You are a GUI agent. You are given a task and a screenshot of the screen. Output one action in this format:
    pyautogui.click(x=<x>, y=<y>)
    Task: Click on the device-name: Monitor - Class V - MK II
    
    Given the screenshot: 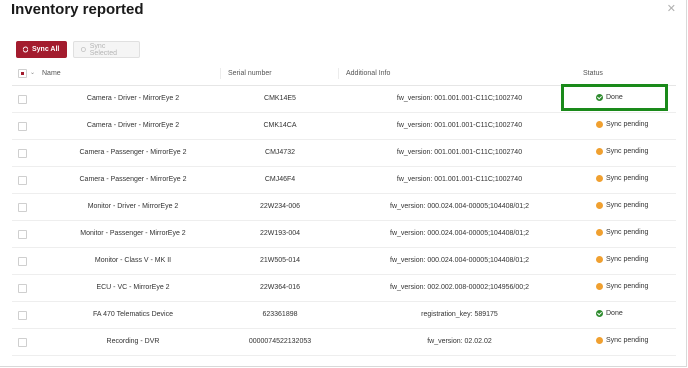 What is the action you would take?
    pyautogui.click(x=133, y=260)
    